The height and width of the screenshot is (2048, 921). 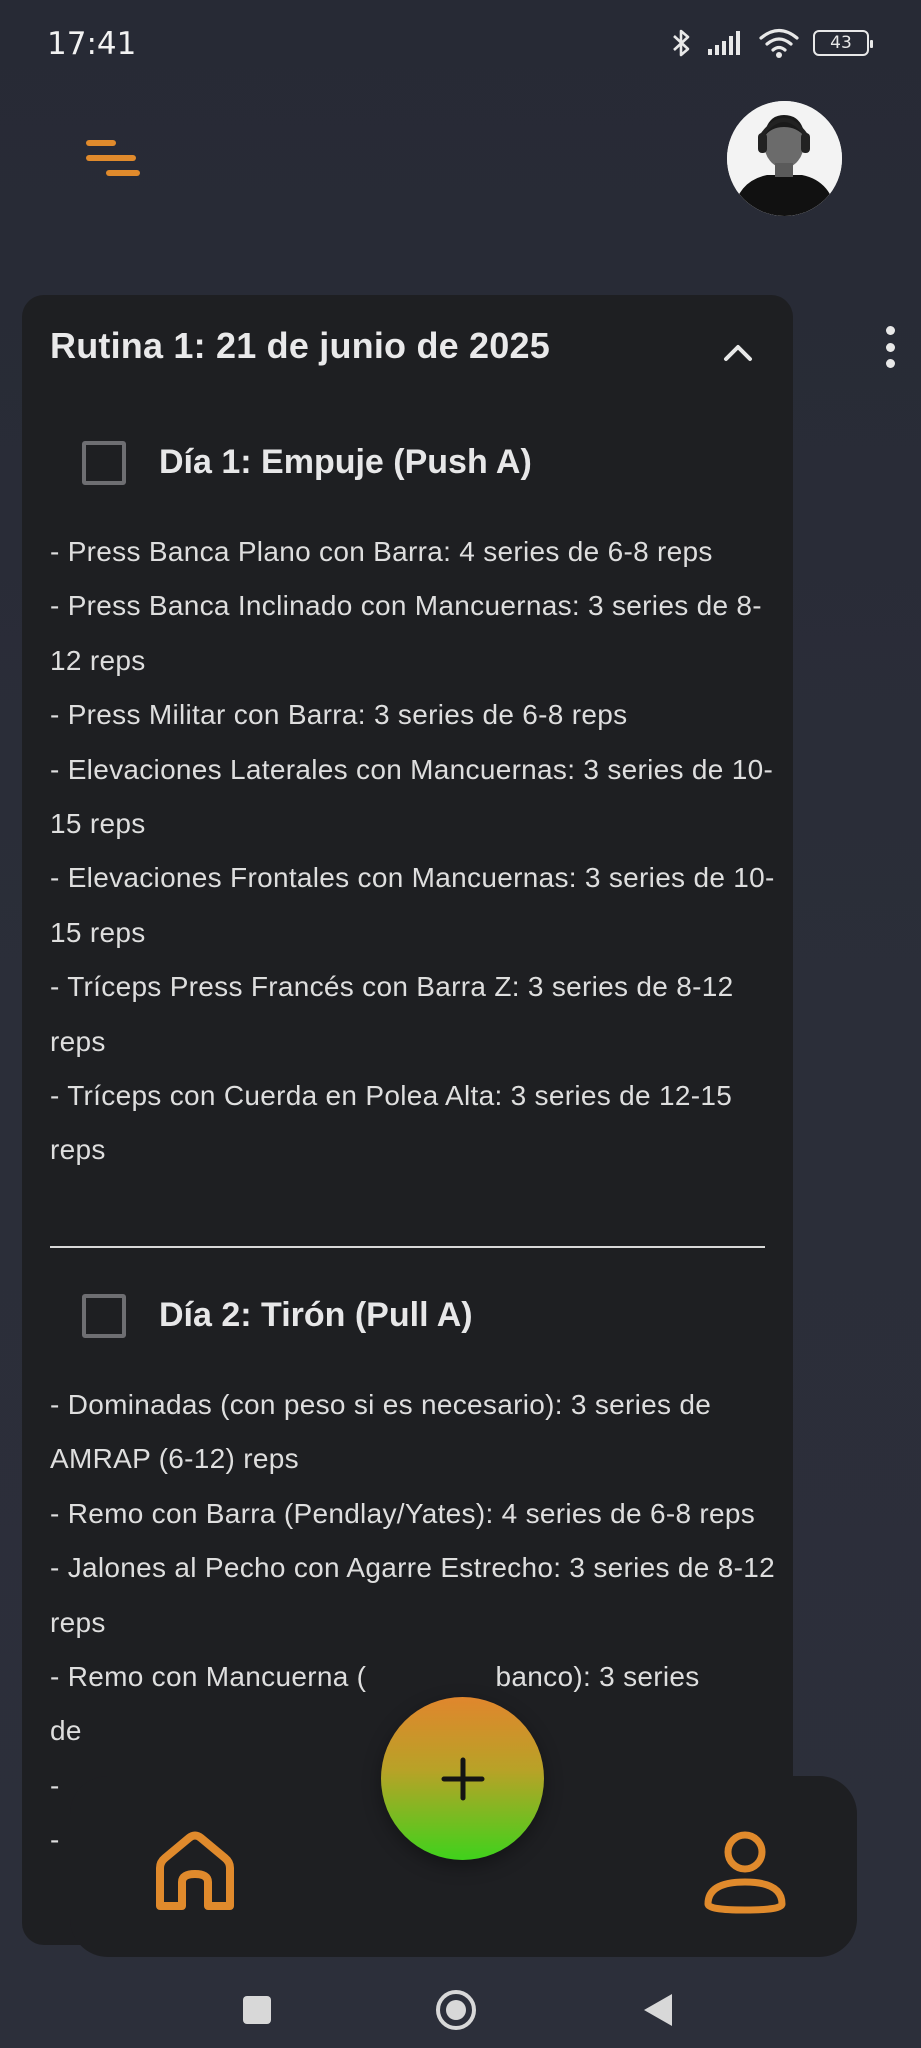 What do you see at coordinates (738, 352) in the screenshot?
I see `chevron-up-icon` at bounding box center [738, 352].